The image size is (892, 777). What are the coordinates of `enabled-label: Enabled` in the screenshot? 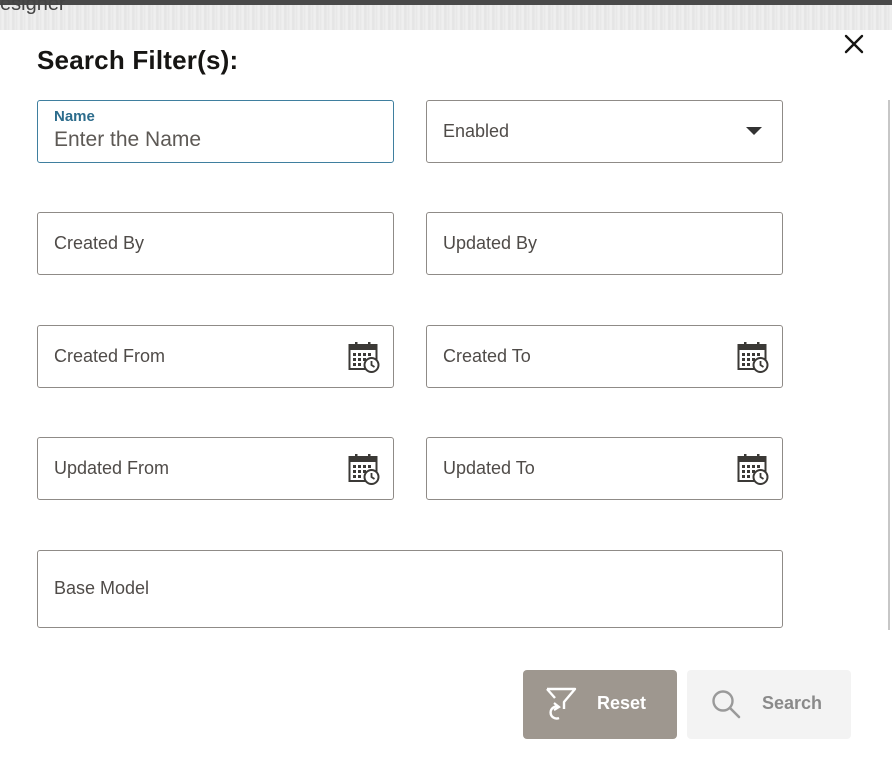 It's located at (476, 131).